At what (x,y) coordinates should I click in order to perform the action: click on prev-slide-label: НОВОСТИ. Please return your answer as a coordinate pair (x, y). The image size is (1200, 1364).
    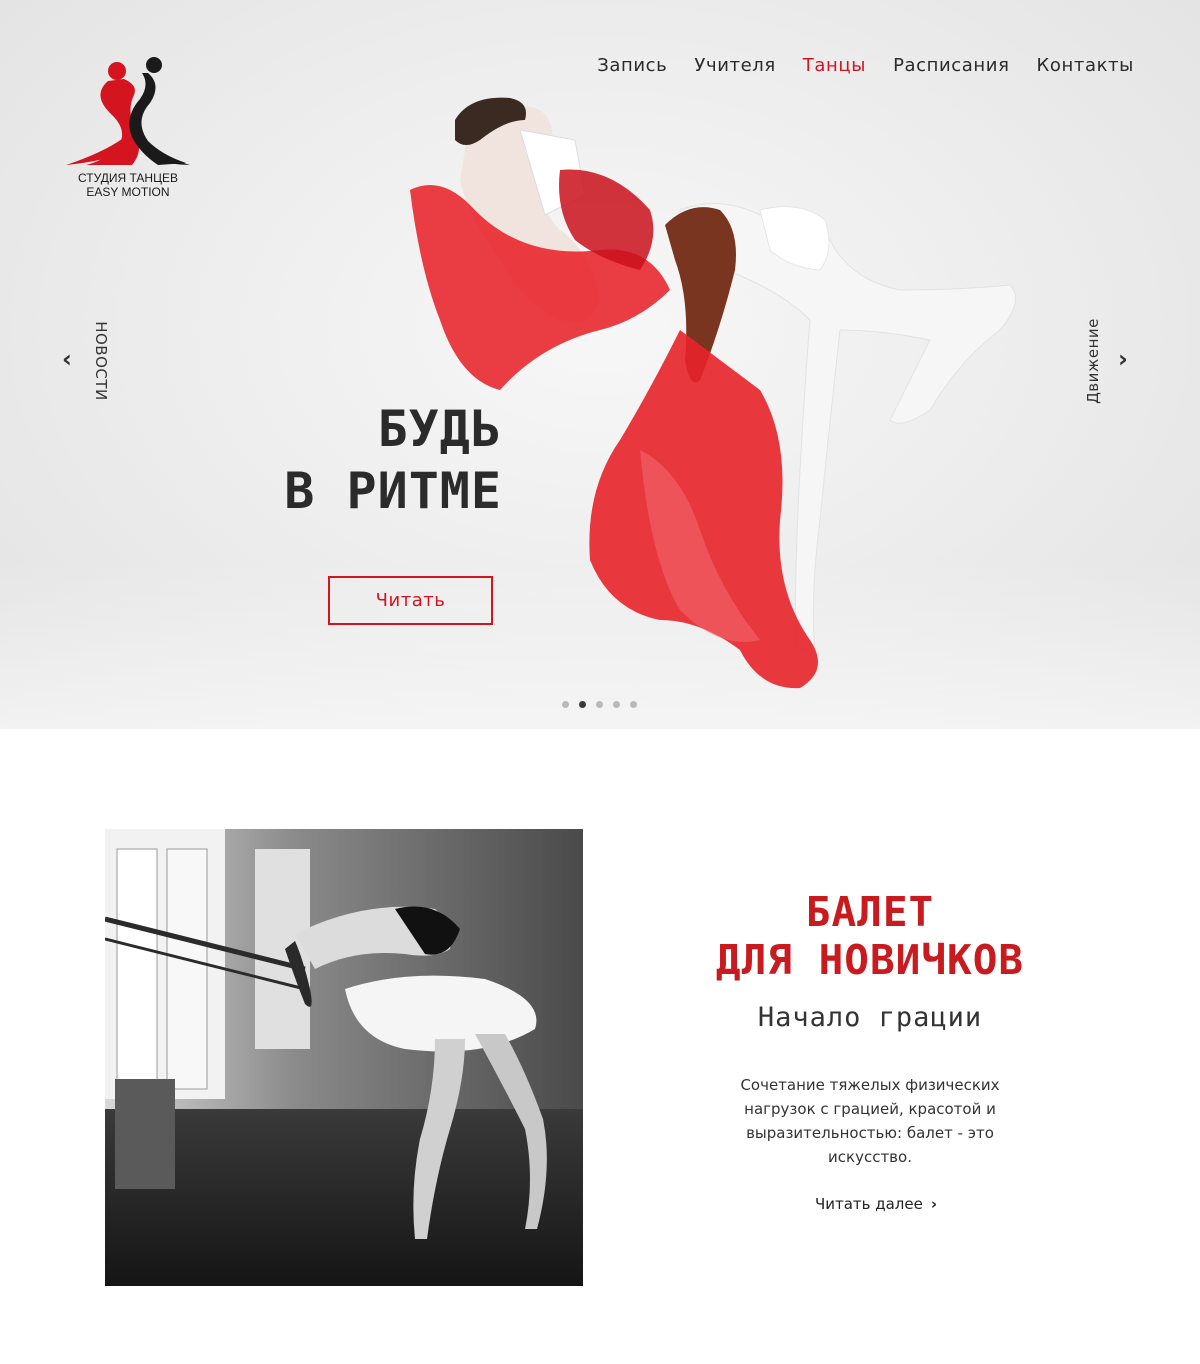
    Looking at the image, I should click on (101, 361).